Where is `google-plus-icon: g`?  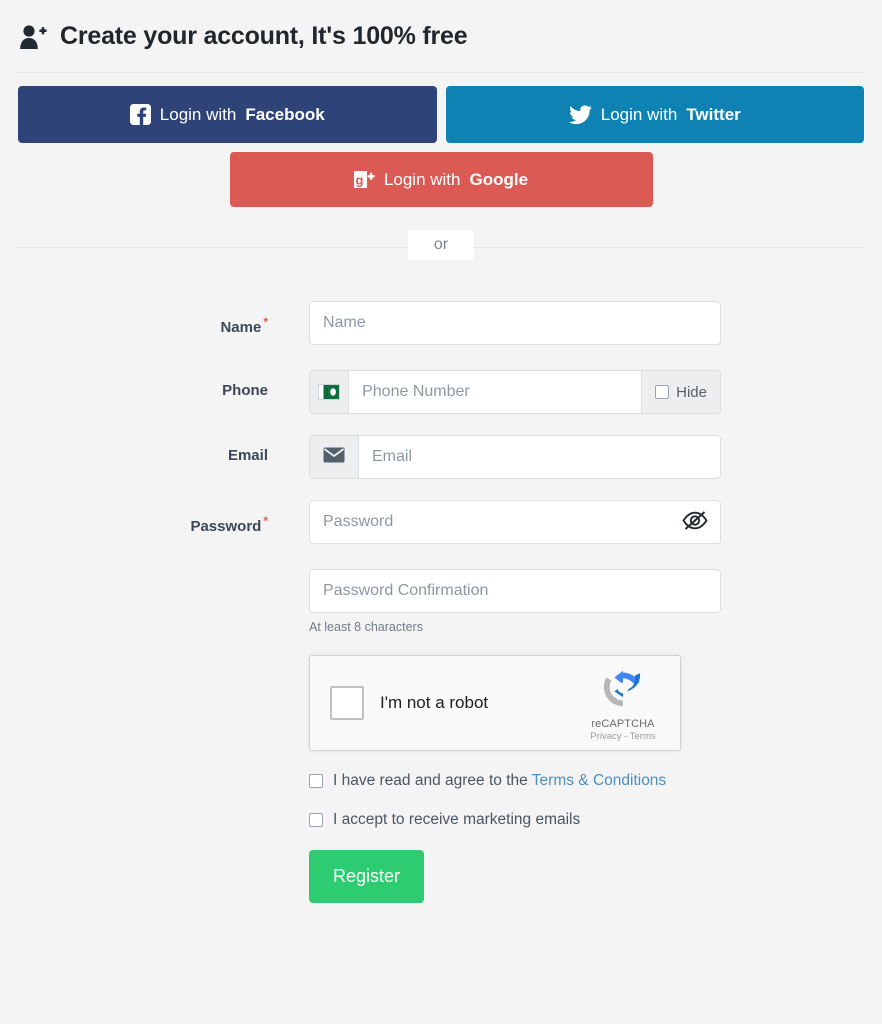
google-plus-icon: g is located at coordinates (364, 179).